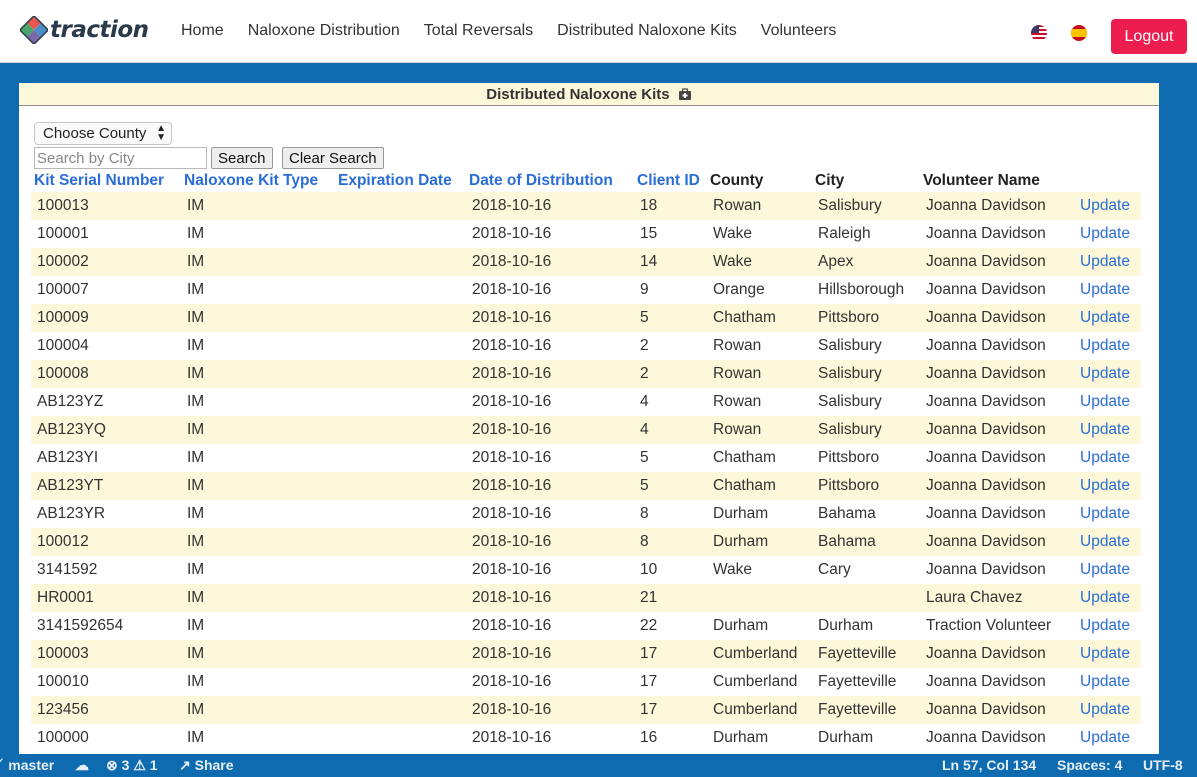 Image resolution: width=1197 pixels, height=777 pixels. I want to click on nav-link-volunteers: Volunteers, so click(799, 31).